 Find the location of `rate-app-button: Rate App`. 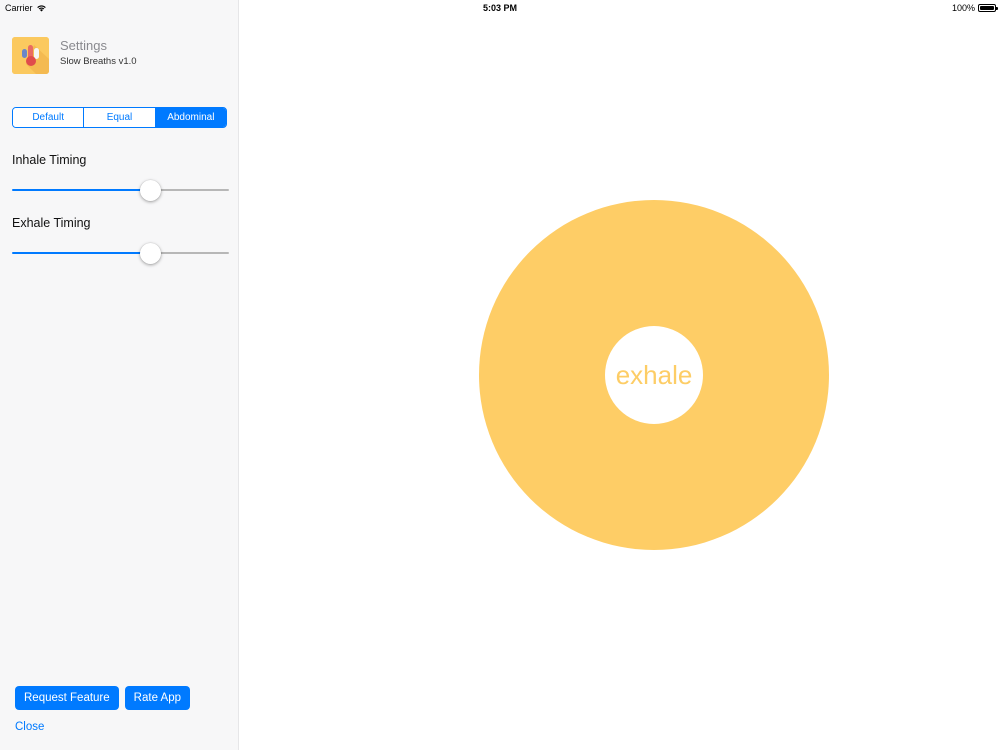

rate-app-button: Rate App is located at coordinates (157, 698).